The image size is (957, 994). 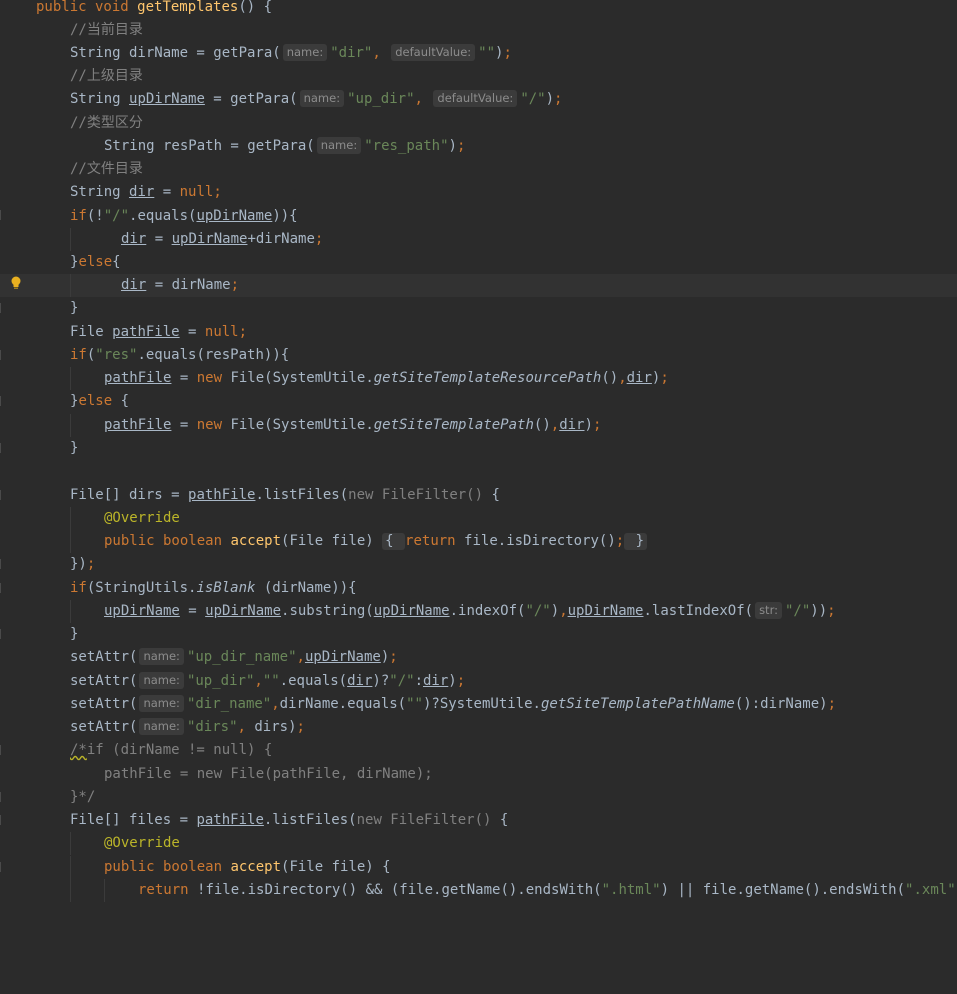 I want to click on code-line: if(!"/".equals(upDirName)){, so click(x=184, y=216).